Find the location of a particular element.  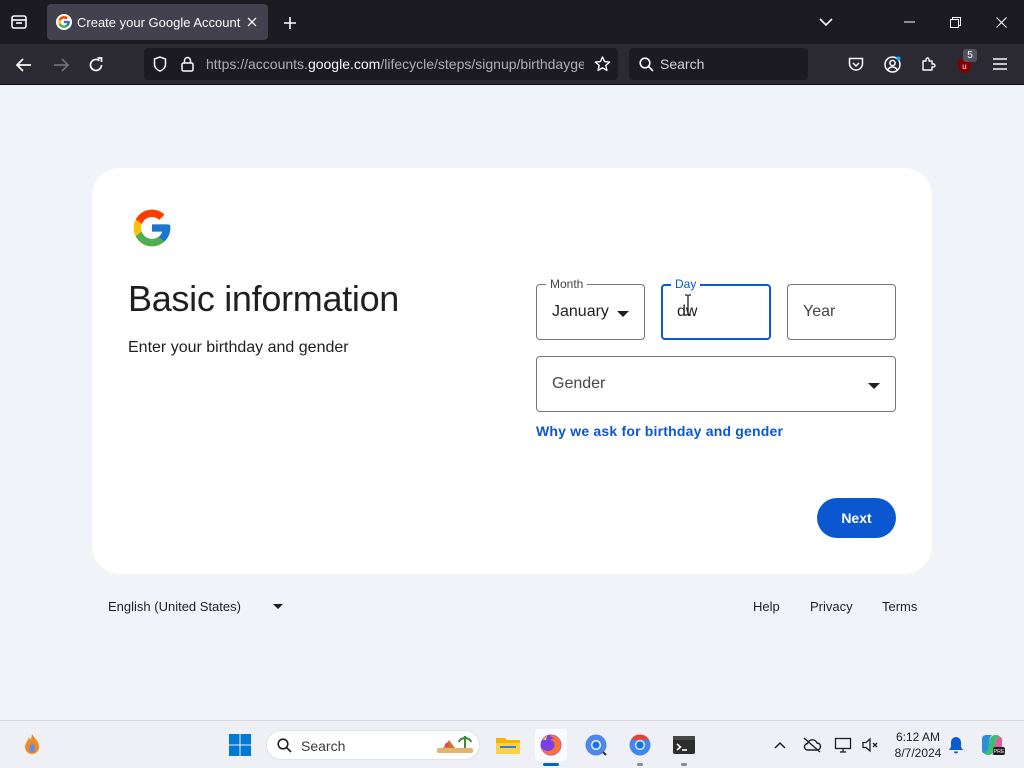

volume-muted-icon is located at coordinates (870, 745).